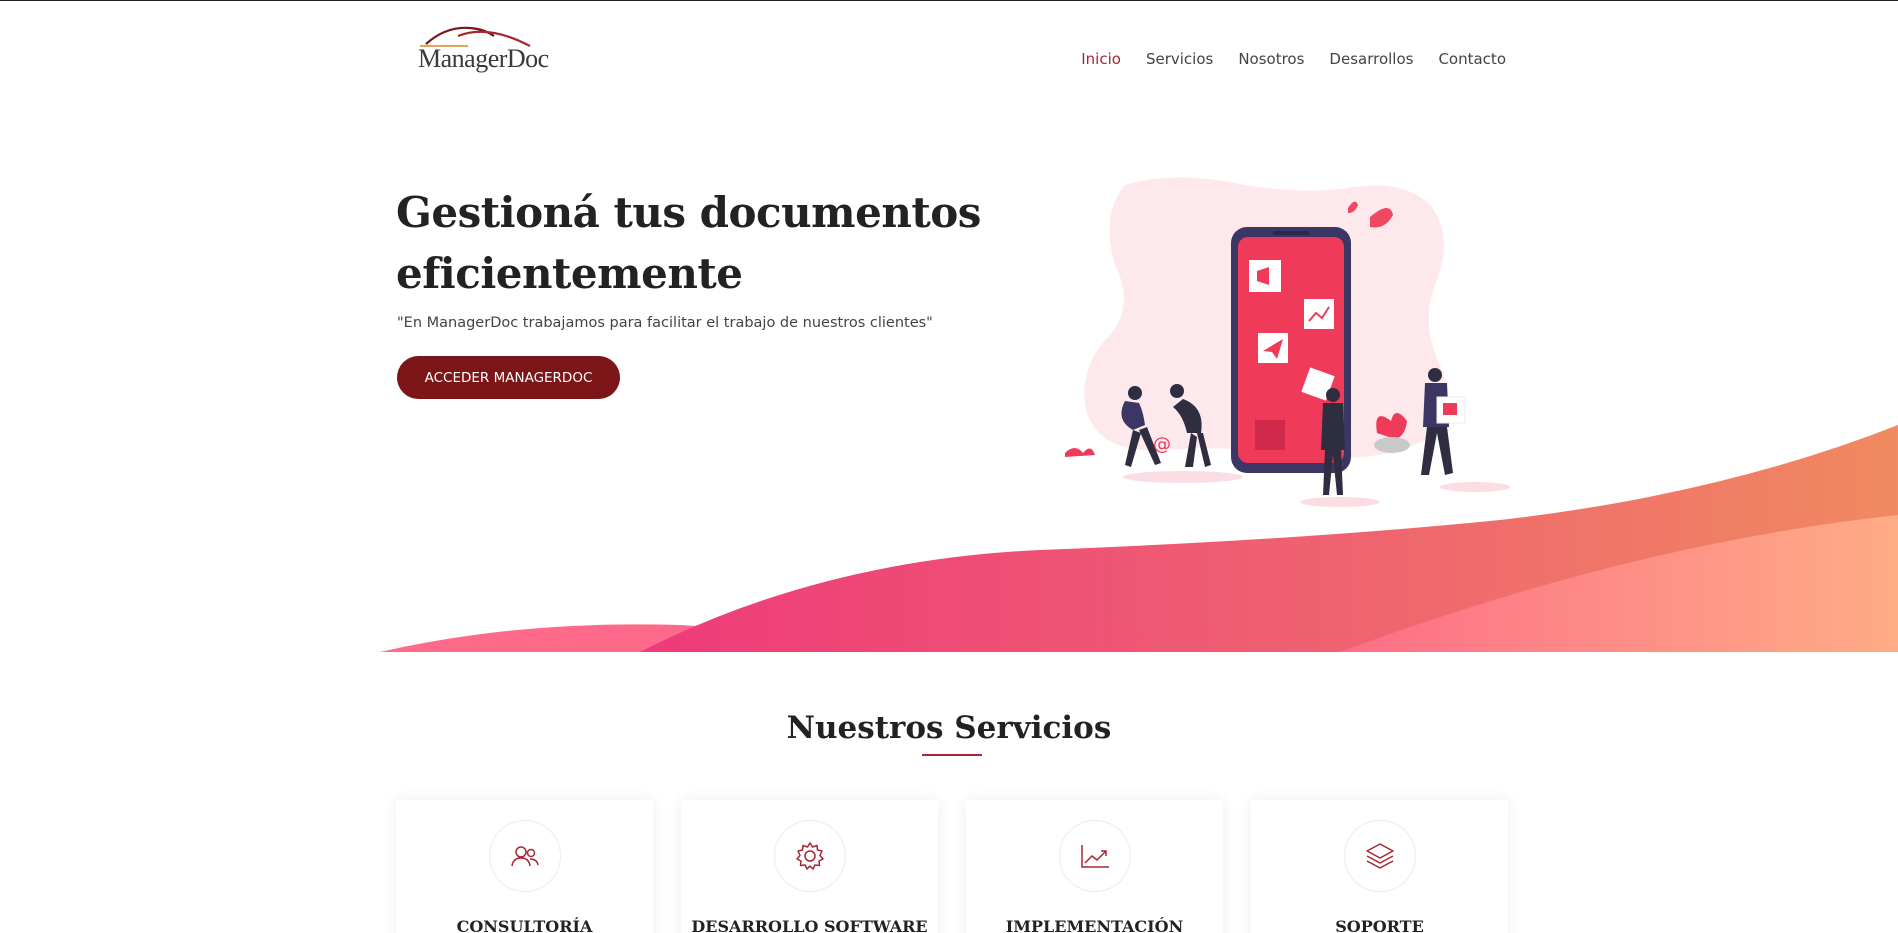 The image size is (1898, 933). Describe the element at coordinates (569, 273) in the screenshot. I see `hero-title-line2: eficientemente` at that location.